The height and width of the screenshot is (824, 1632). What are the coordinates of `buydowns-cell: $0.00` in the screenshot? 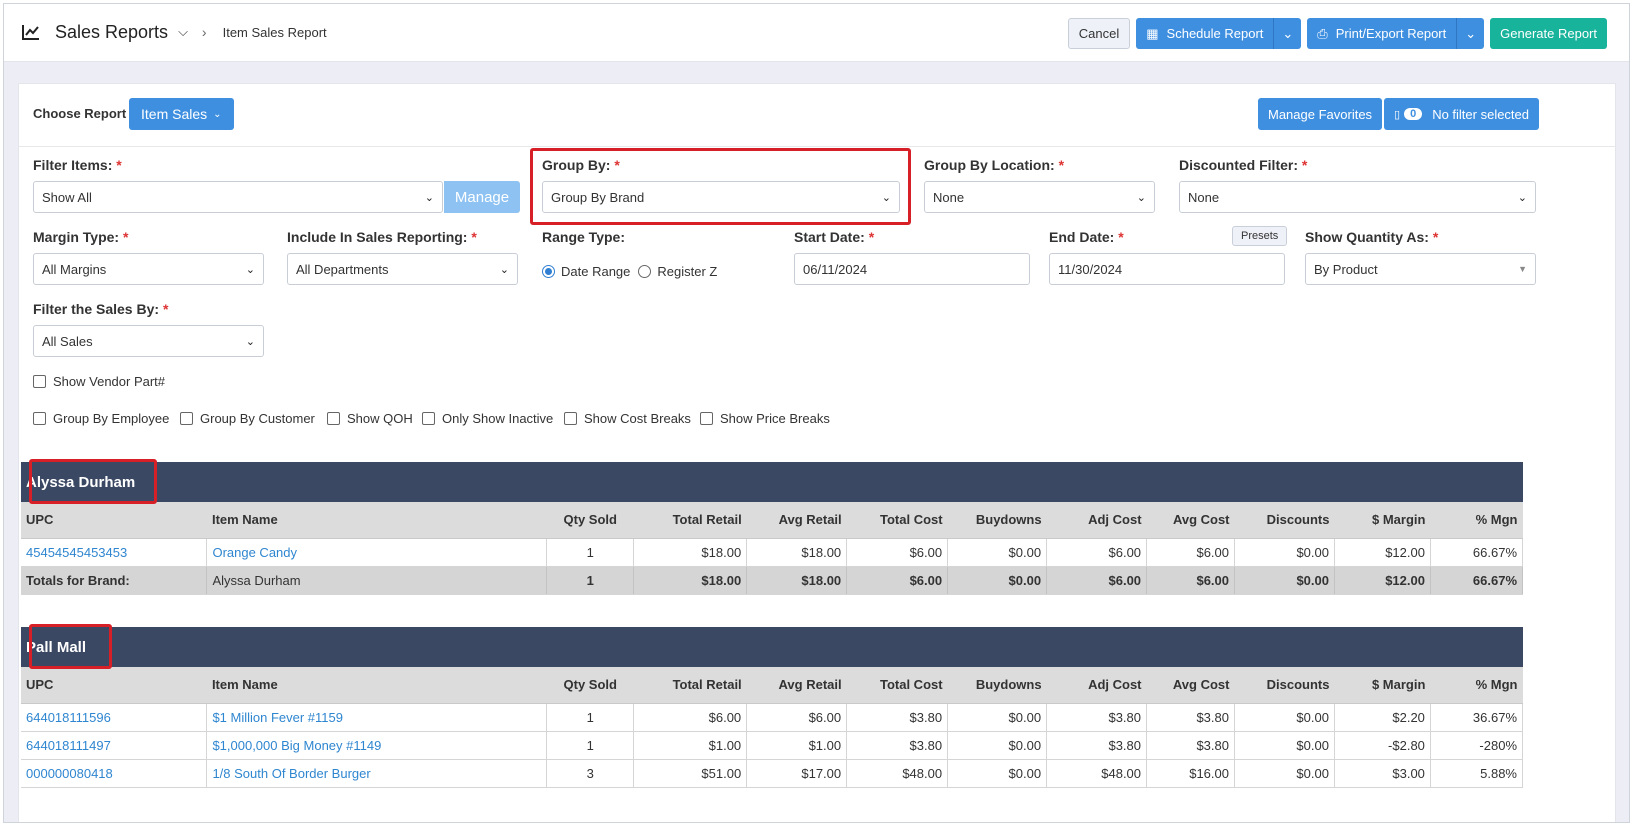 It's located at (997, 745).